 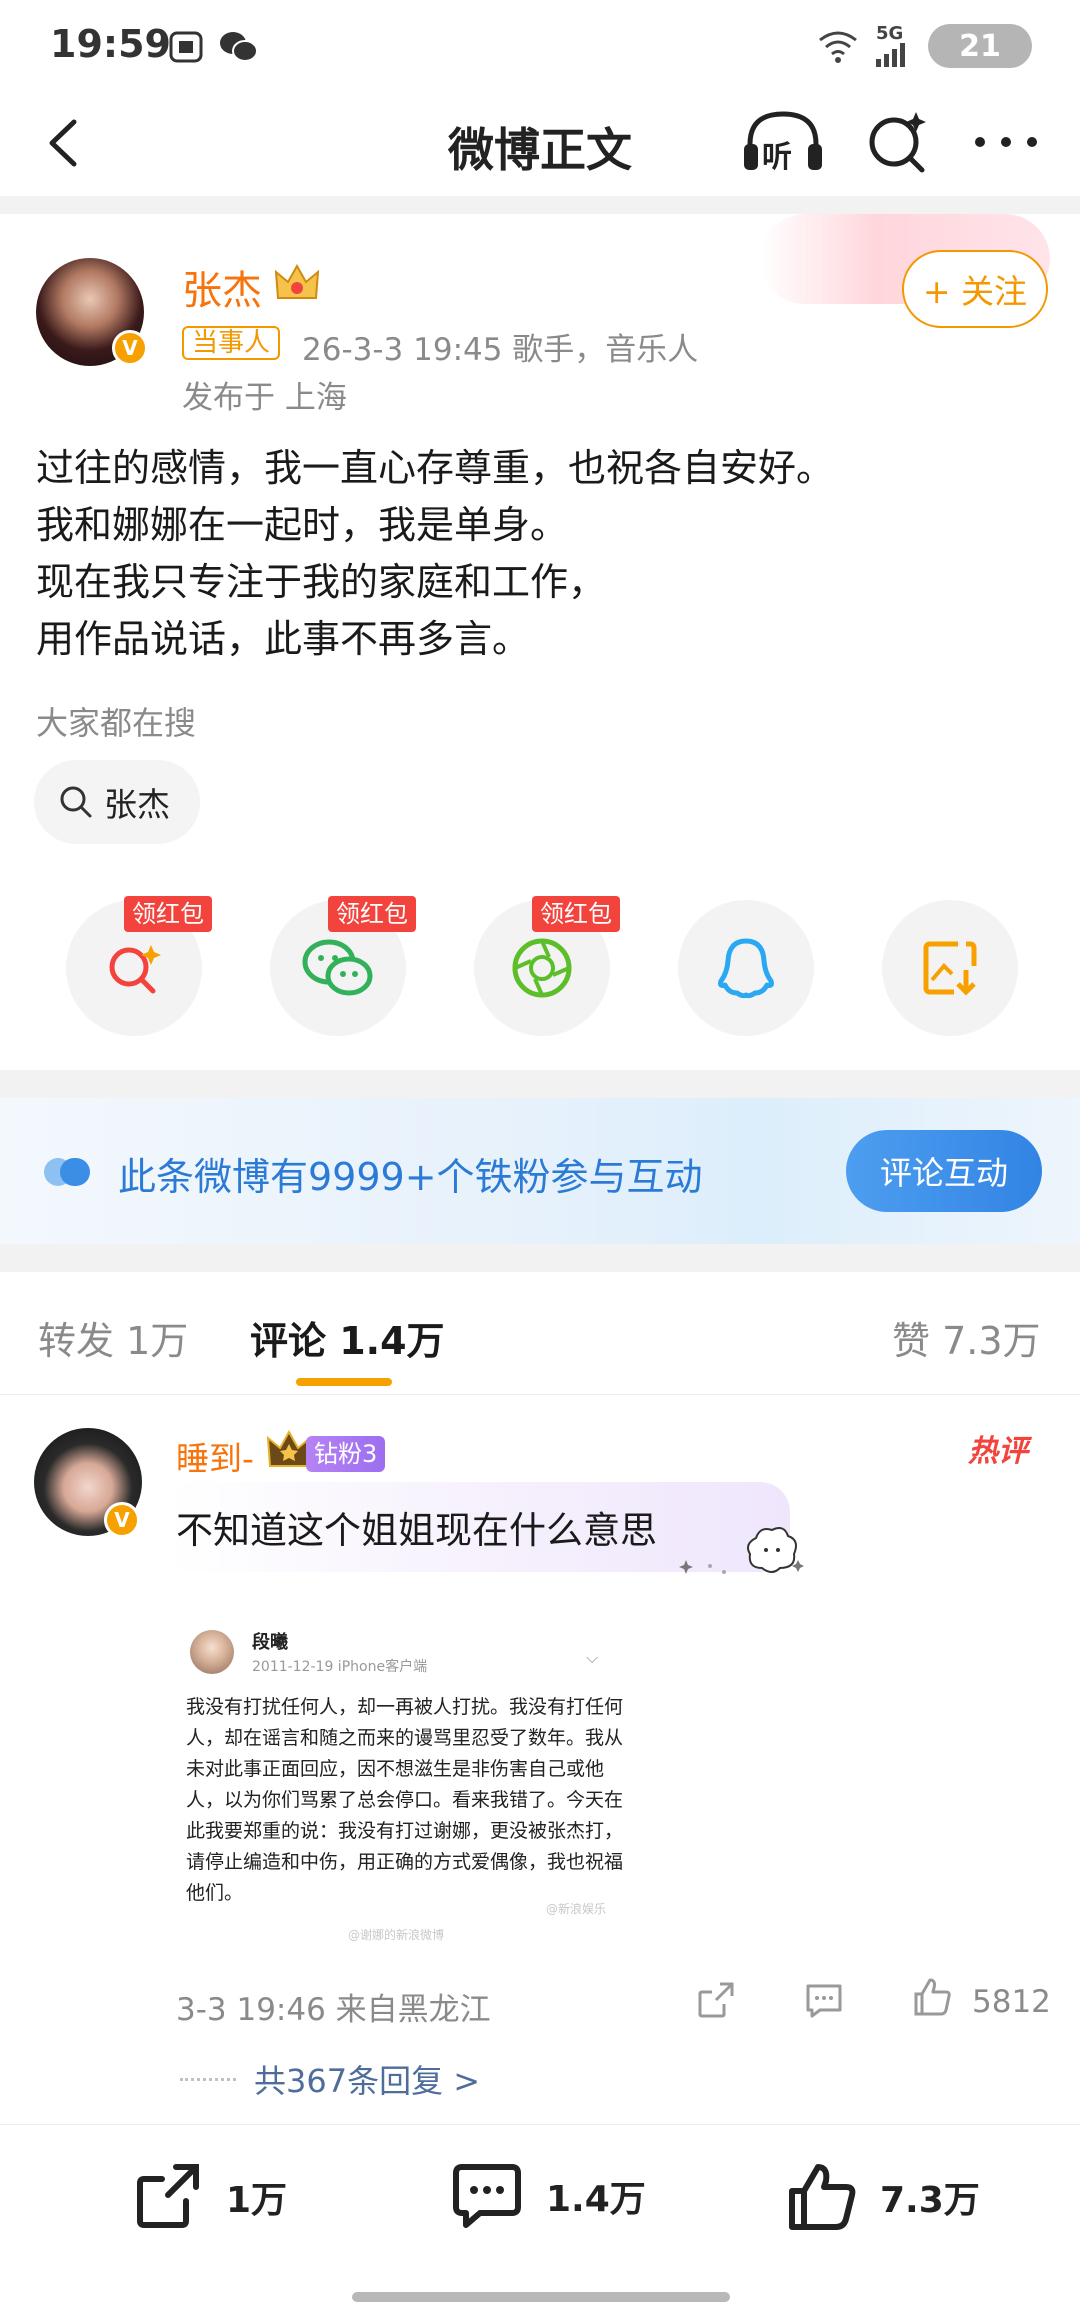 I want to click on chevron-down-icon: ⌵, so click(x=592, y=1657).